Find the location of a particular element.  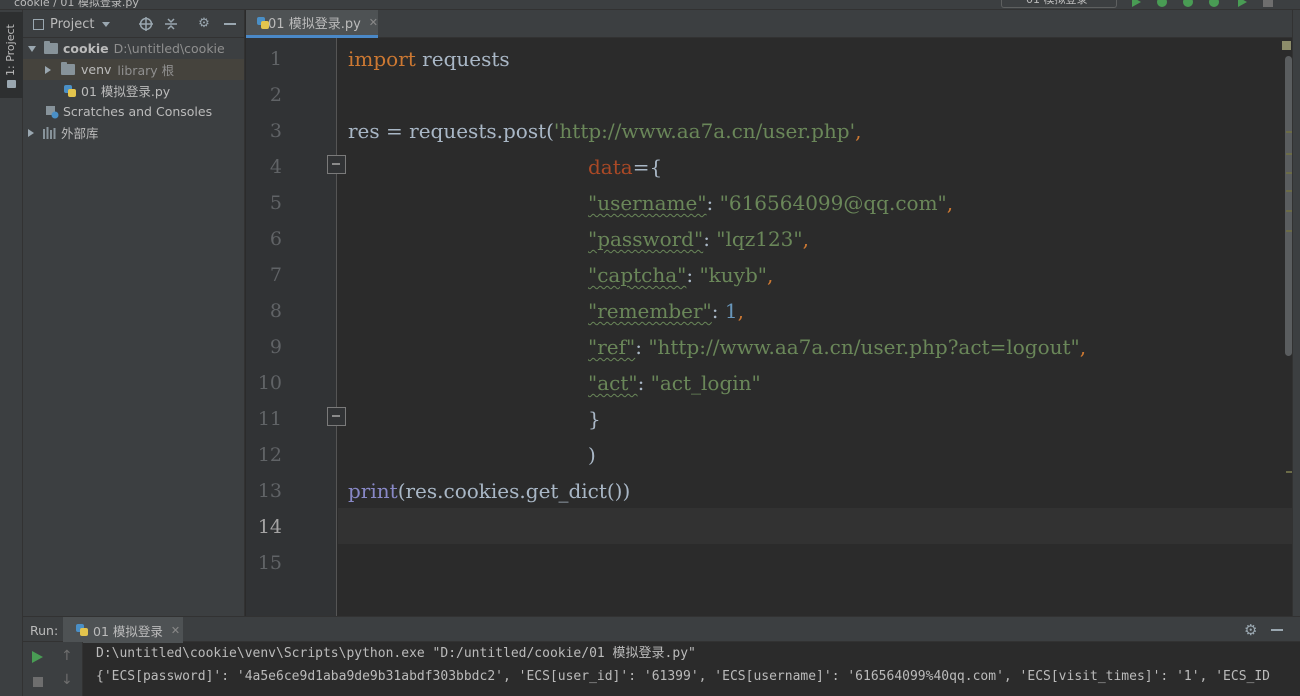

project-view-selector: Project is located at coordinates (72, 24).